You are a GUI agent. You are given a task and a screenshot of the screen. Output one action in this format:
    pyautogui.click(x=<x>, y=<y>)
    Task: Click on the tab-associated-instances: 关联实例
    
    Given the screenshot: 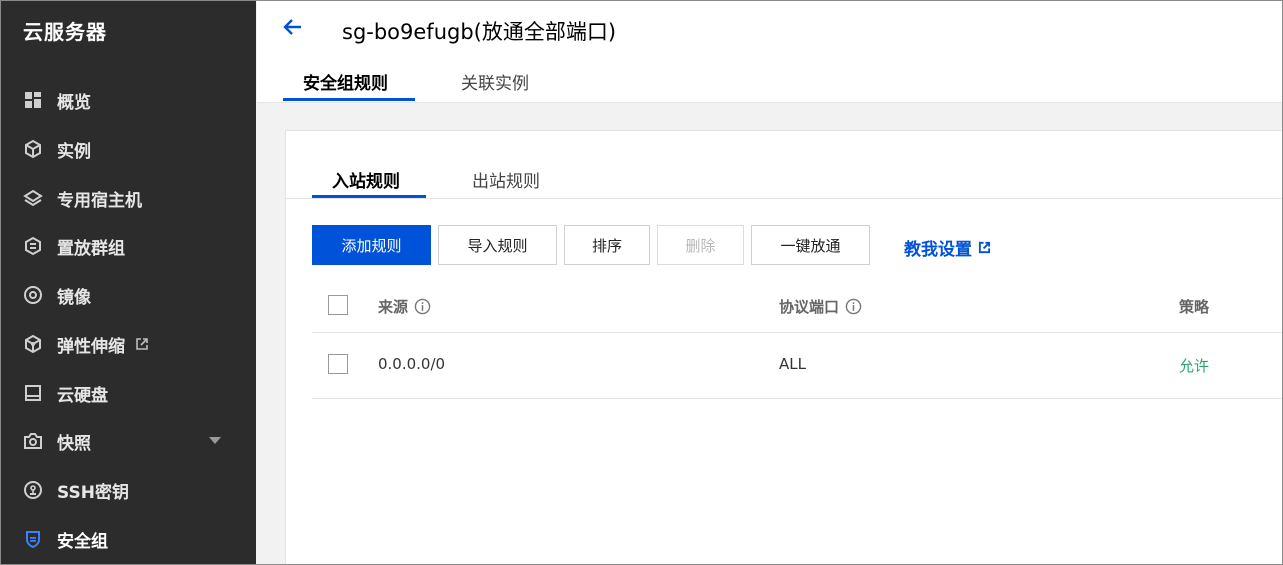 What is the action you would take?
    pyautogui.click(x=495, y=81)
    